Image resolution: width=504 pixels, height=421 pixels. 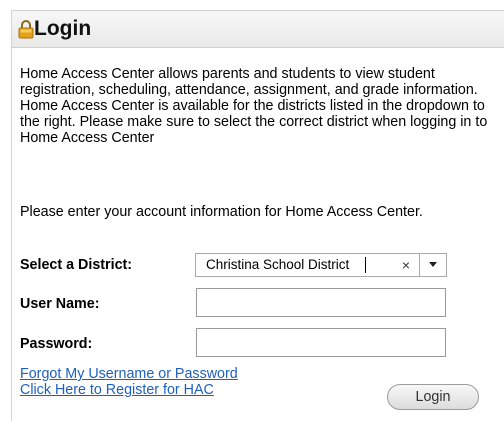 What do you see at coordinates (365, 265) in the screenshot?
I see `text-caret` at bounding box center [365, 265].